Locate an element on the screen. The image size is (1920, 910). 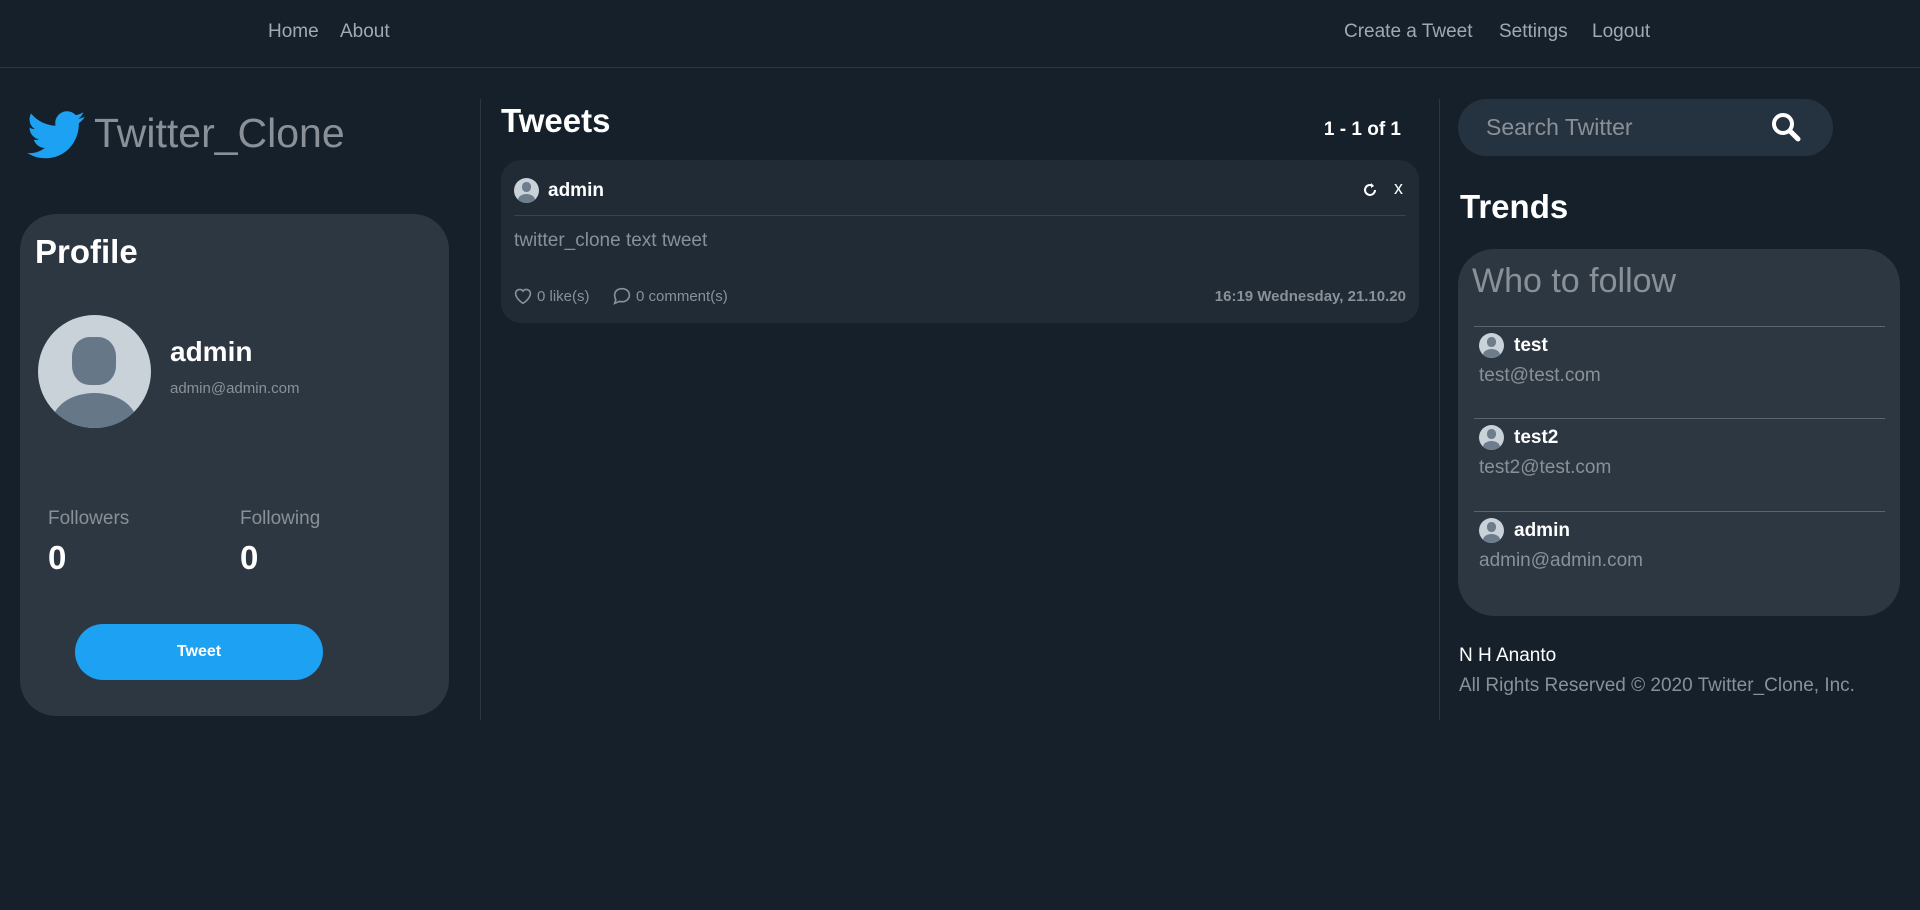
tweet-button: Tweet is located at coordinates (199, 652).